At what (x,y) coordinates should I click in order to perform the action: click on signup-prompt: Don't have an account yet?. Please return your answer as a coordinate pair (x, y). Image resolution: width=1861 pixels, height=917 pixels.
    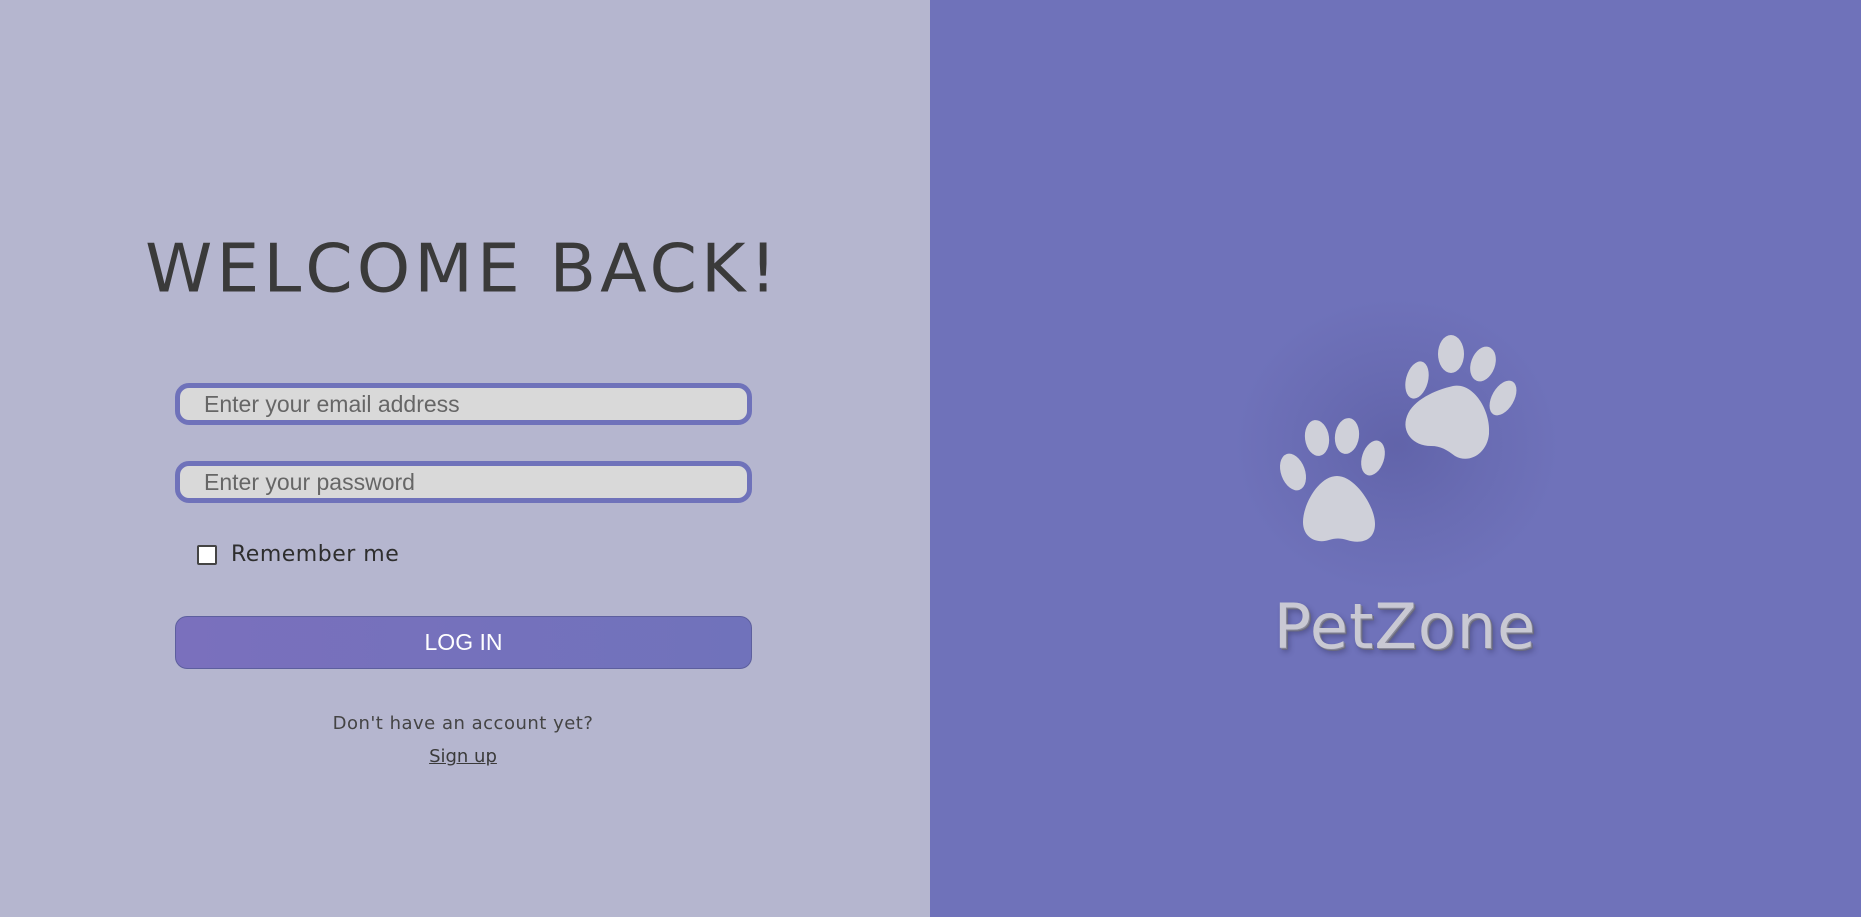
    Looking at the image, I should click on (463, 723).